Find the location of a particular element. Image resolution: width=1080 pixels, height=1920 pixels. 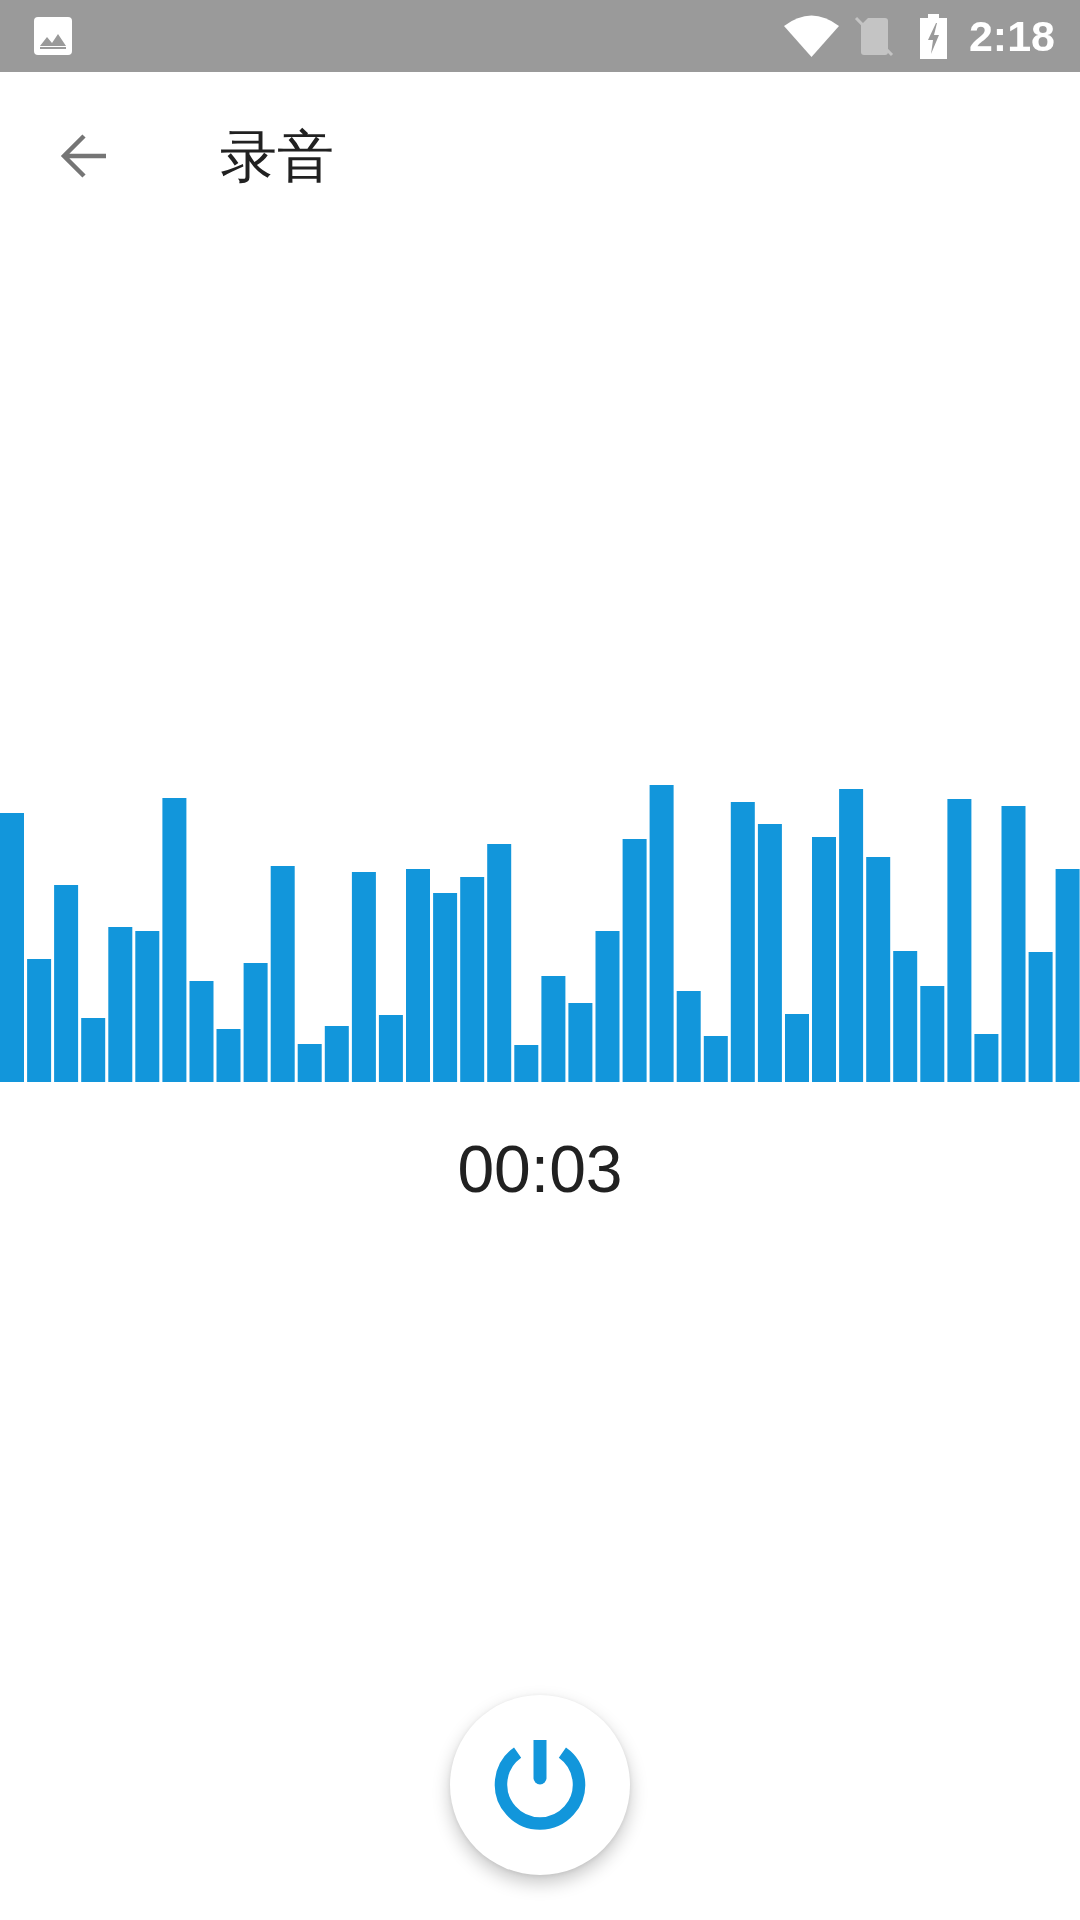

wifi-icon is located at coordinates (811, 36).